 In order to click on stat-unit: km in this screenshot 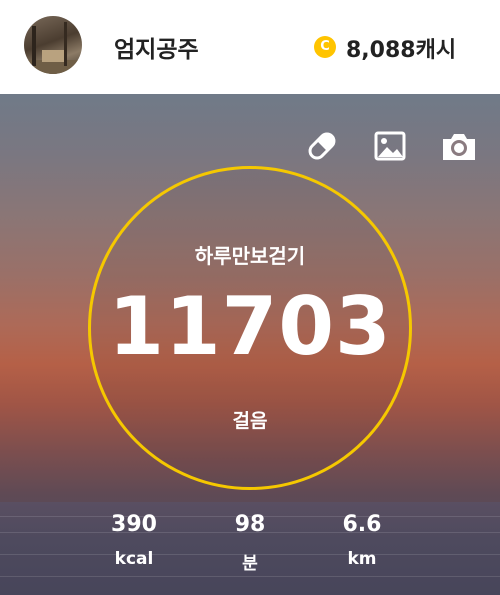, I will do `click(362, 559)`.